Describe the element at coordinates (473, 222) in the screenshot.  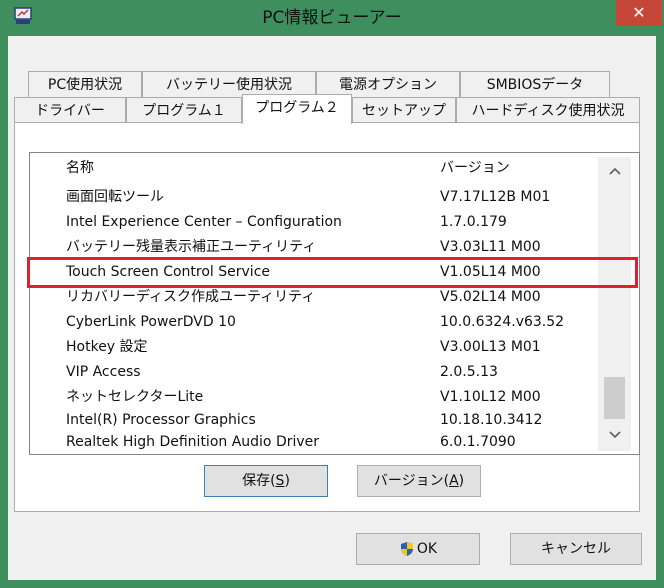
I see `list-item-version: 1.7.0.179` at that location.